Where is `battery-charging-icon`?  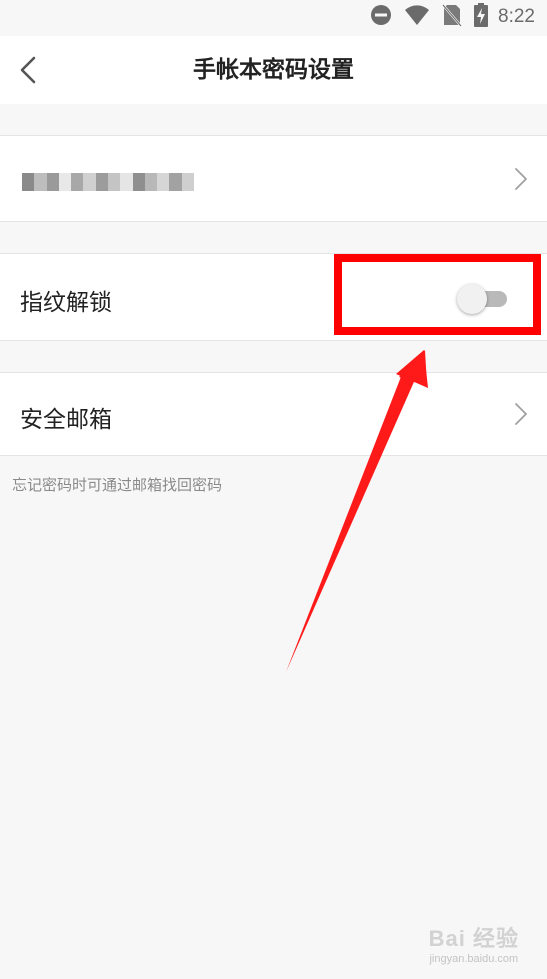
battery-charging-icon is located at coordinates (481, 17).